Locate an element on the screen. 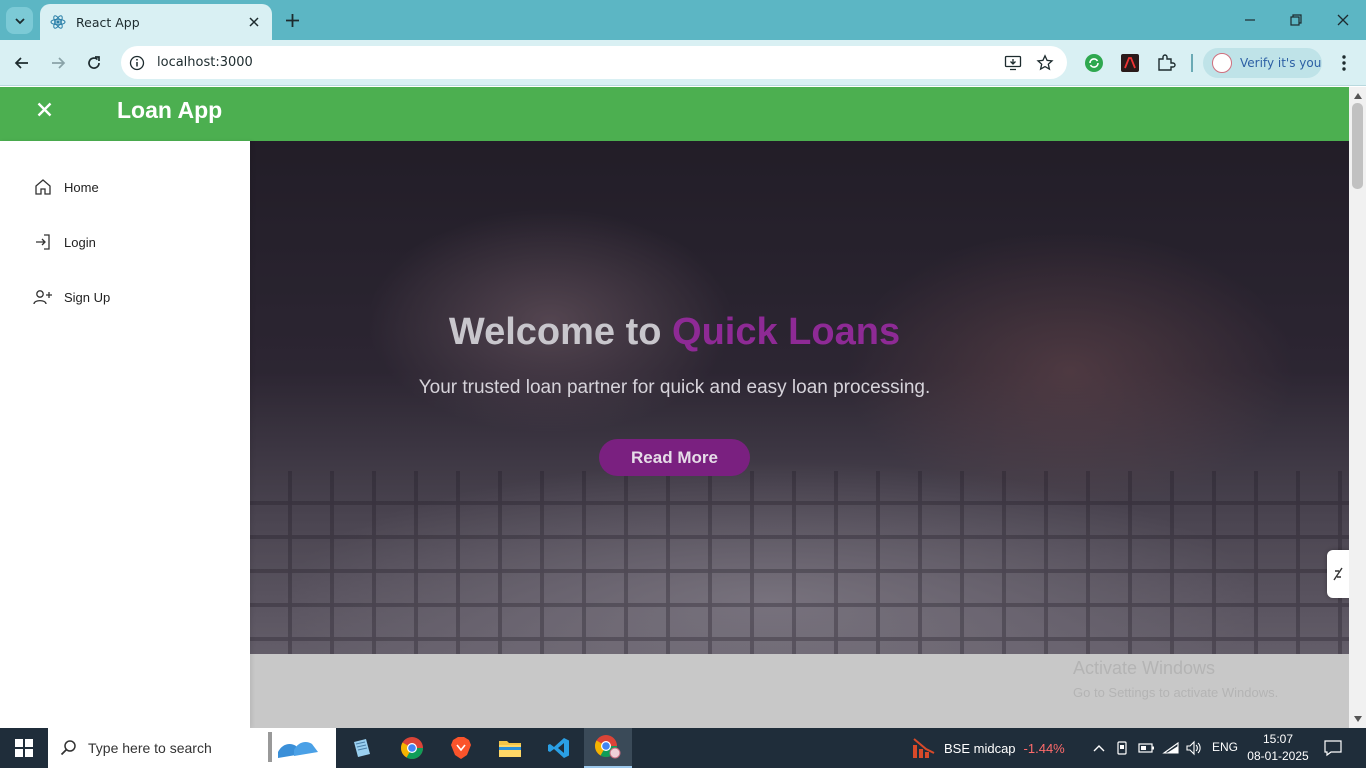 The width and height of the screenshot is (1366, 768). close-window-button is located at coordinates (1343, 20).